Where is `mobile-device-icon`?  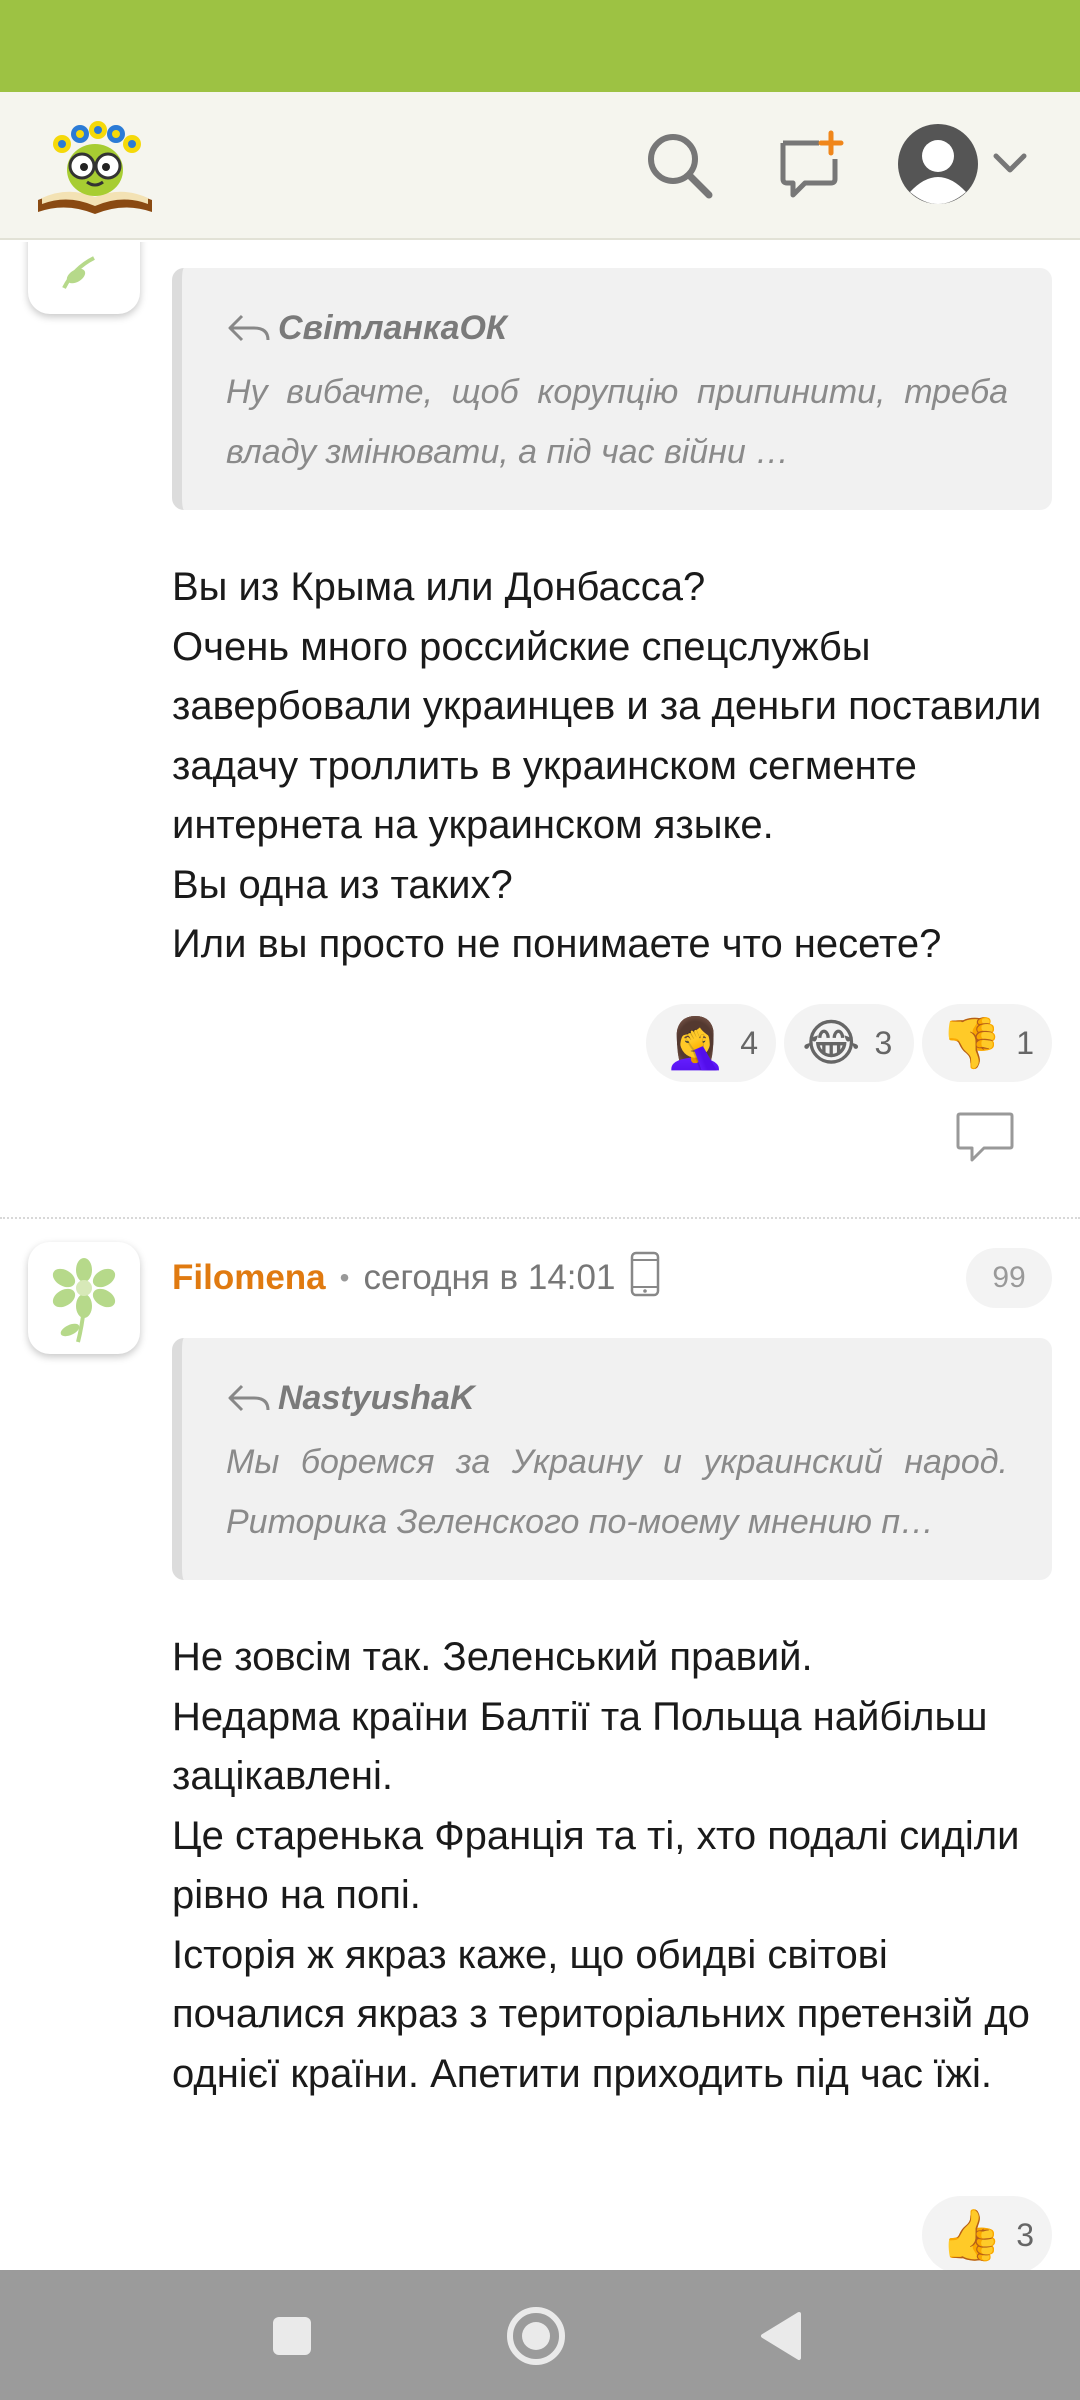
mobile-device-icon is located at coordinates (645, 1278).